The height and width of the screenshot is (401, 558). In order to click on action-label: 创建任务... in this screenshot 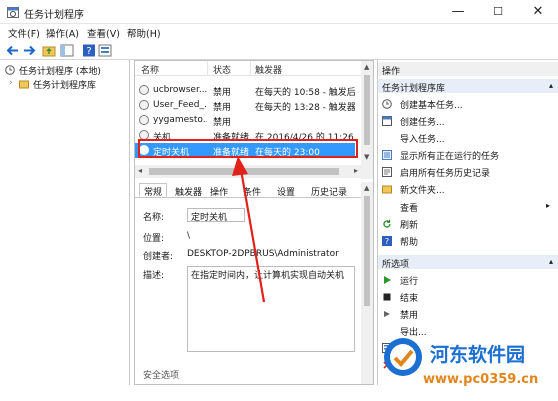, I will do `click(422, 123)`.